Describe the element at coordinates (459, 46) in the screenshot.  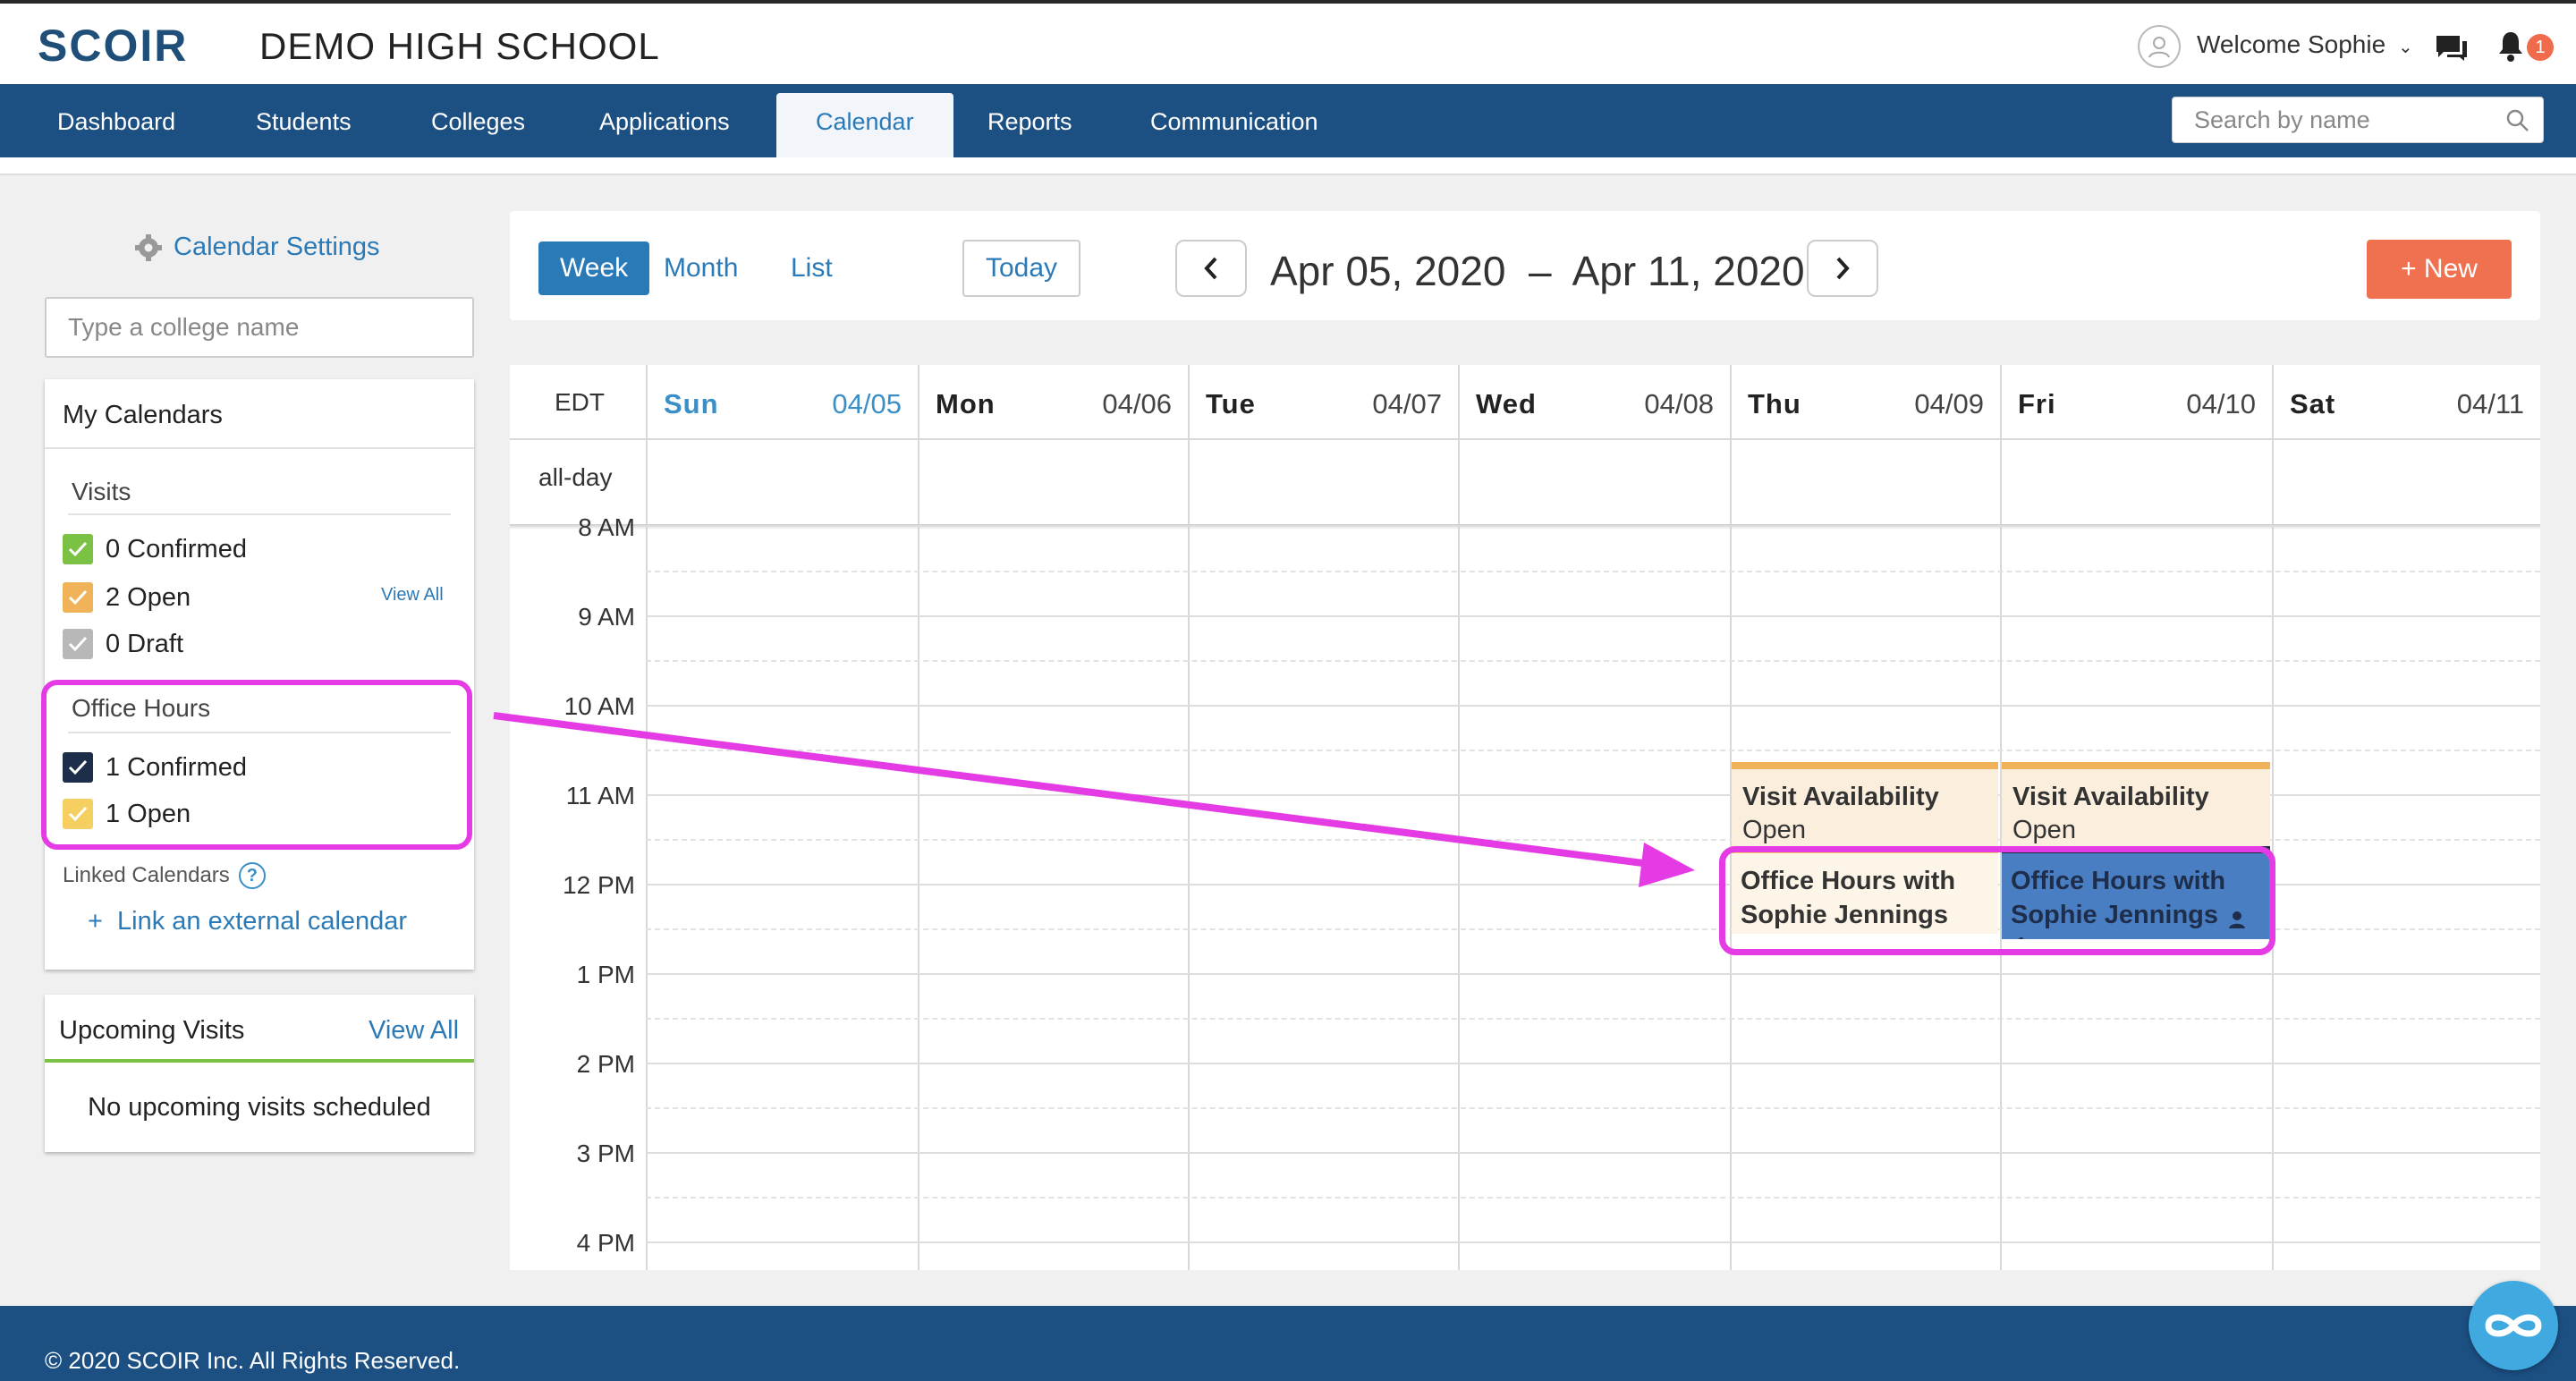
I see `school-name: DEMO HIGH SCHOOL` at that location.